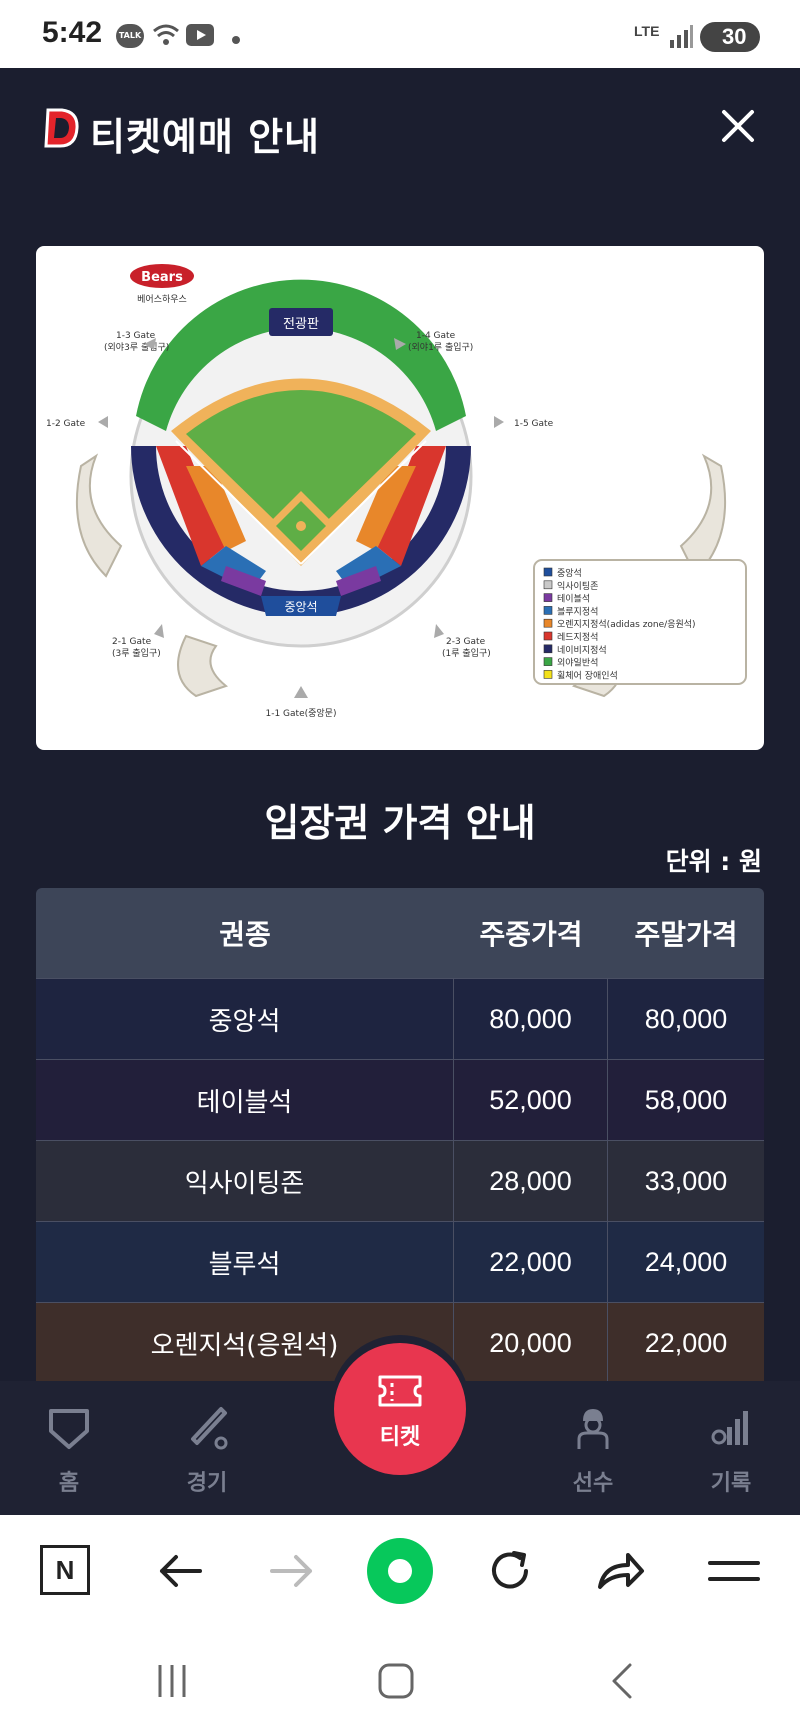 Image resolution: width=800 pixels, height=1733 pixels. I want to click on gate-1-5: 1-5 Gate, so click(534, 424).